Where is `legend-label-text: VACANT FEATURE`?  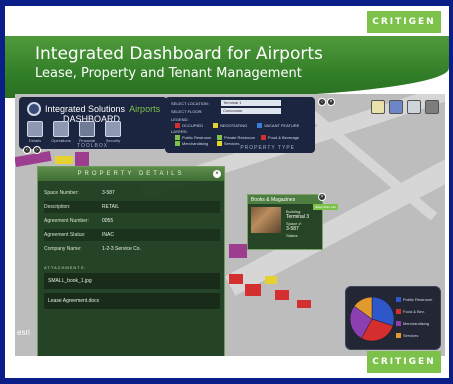 legend-label-text: VACANT FEATURE is located at coordinates (282, 125).